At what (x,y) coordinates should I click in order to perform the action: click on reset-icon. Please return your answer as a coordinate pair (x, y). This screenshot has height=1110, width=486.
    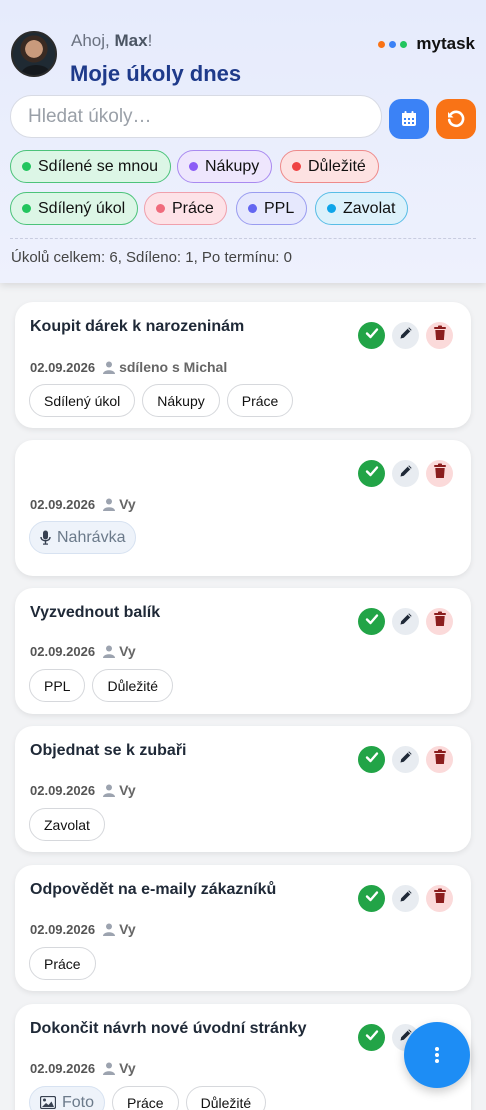
    Looking at the image, I should click on (456, 119).